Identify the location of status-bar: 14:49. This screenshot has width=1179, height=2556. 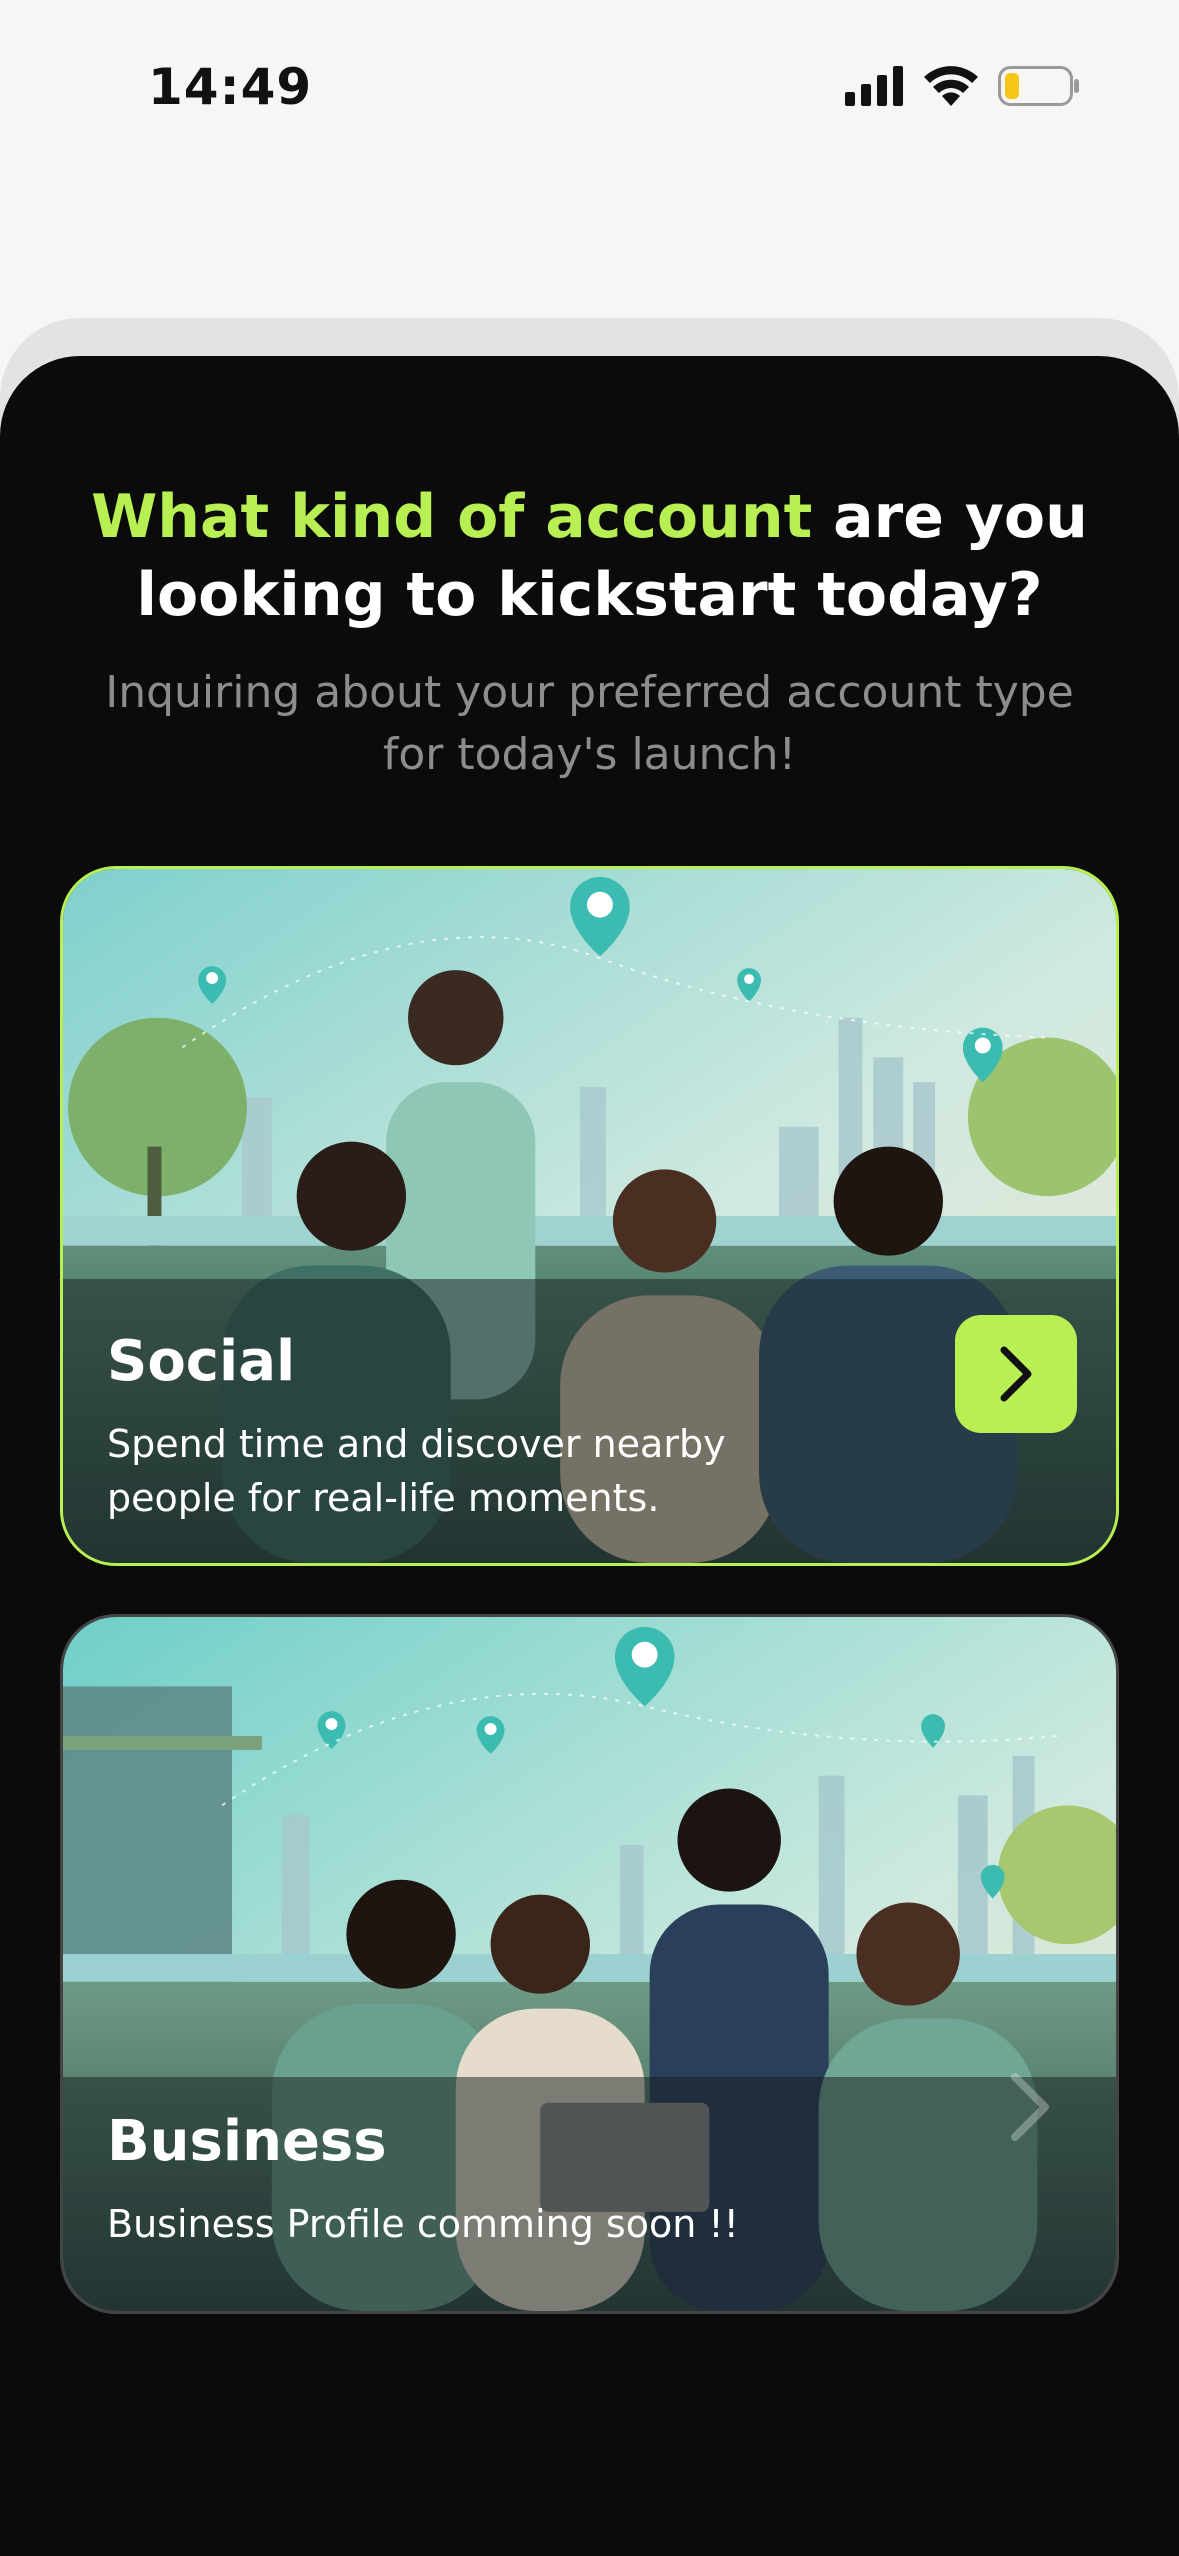
(589, 87).